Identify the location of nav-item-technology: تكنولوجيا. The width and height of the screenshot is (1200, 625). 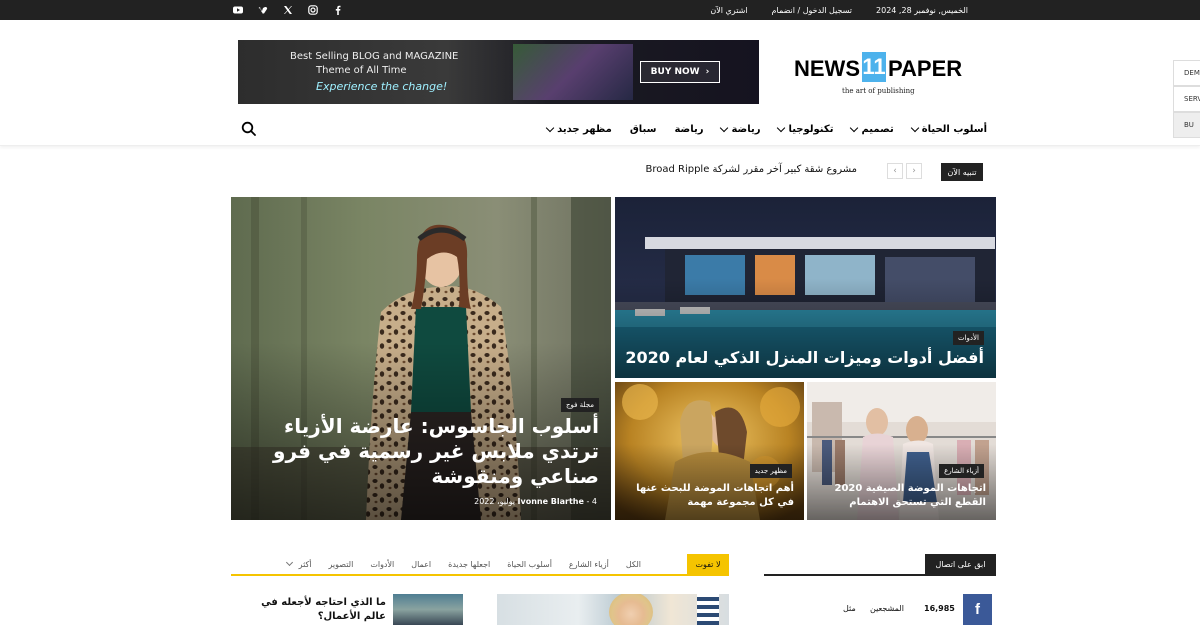
(805, 129).